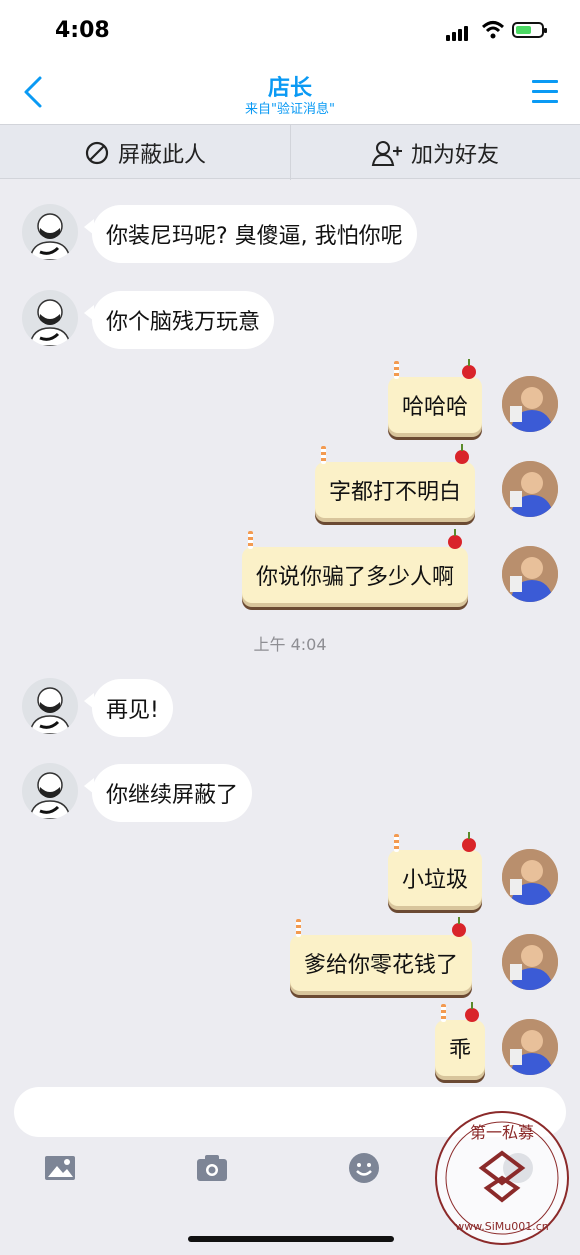 Image resolution: width=580 pixels, height=1255 pixels. I want to click on message-bubble: 小垃圾, so click(435, 869).